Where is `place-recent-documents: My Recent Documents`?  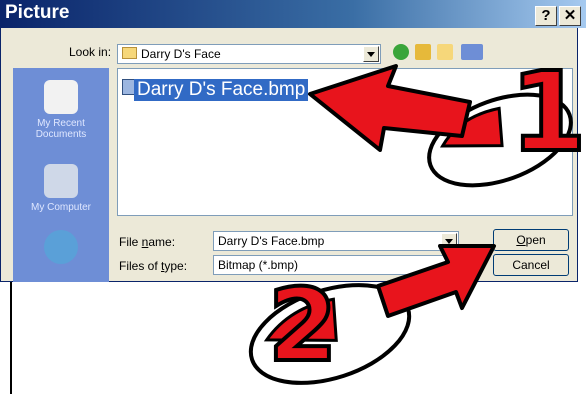
place-recent-documents: My Recent Documents is located at coordinates (61, 110).